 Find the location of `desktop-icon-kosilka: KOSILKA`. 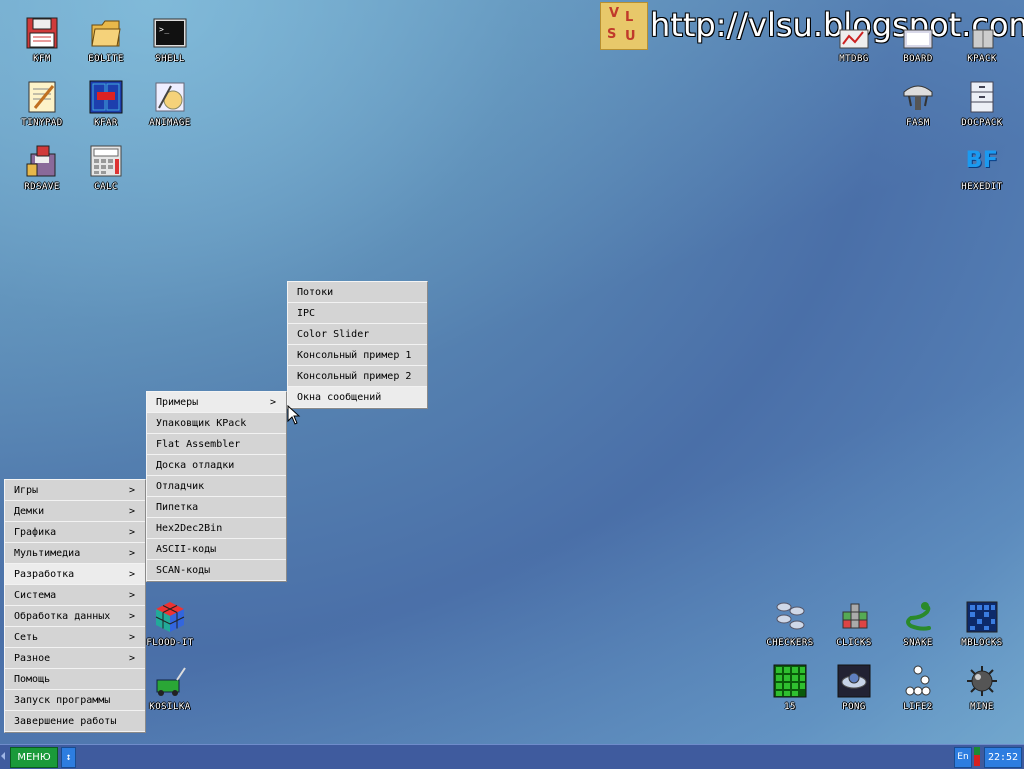

desktop-icon-kosilka: KOSILKA is located at coordinates (170, 688).